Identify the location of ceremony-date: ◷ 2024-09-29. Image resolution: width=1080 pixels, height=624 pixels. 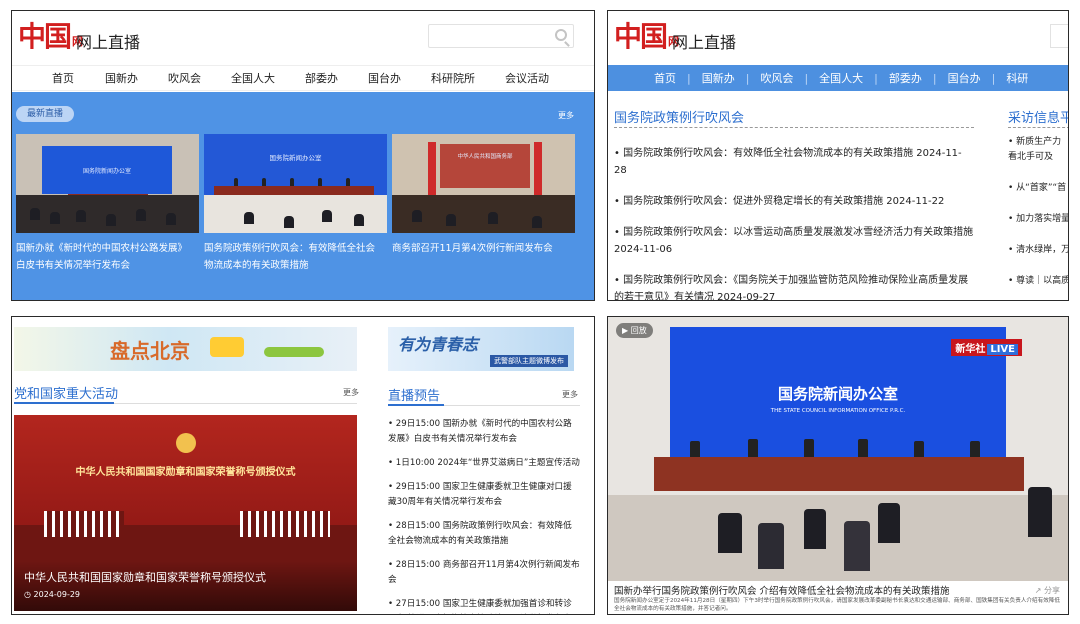
(52, 594).